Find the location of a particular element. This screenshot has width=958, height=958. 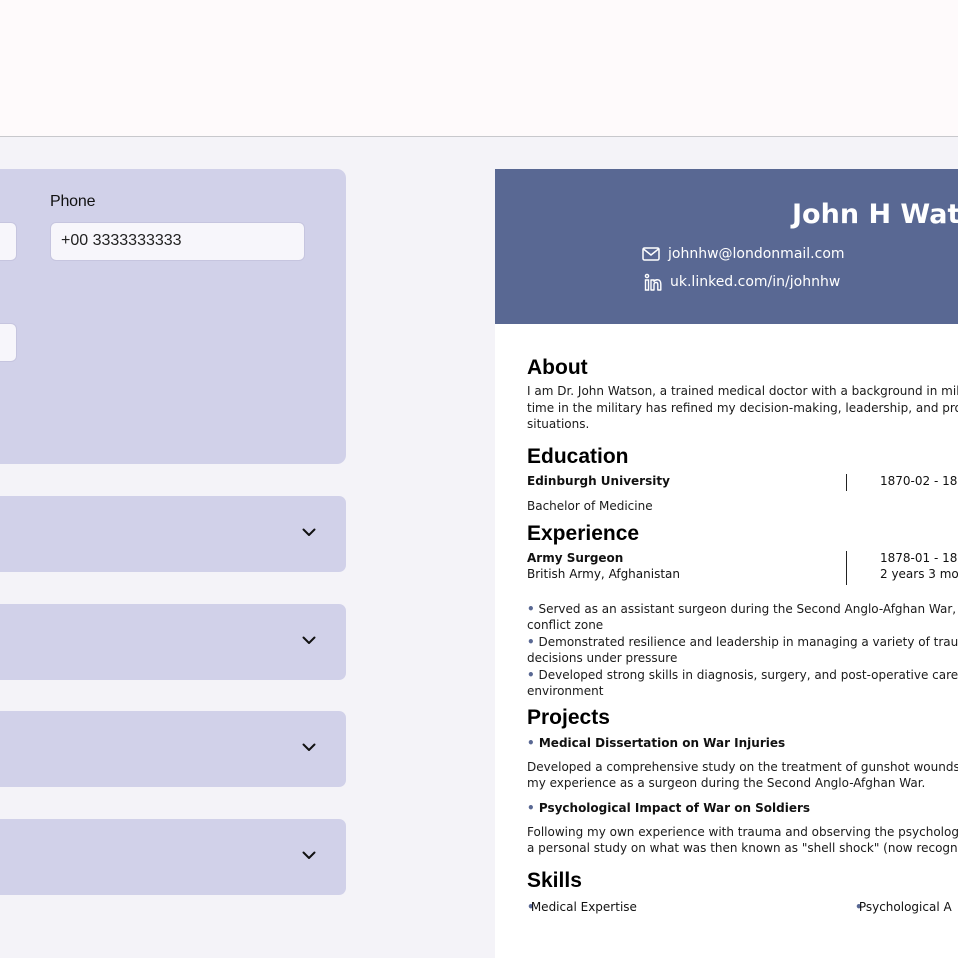

list-item: environment is located at coordinates (565, 691).